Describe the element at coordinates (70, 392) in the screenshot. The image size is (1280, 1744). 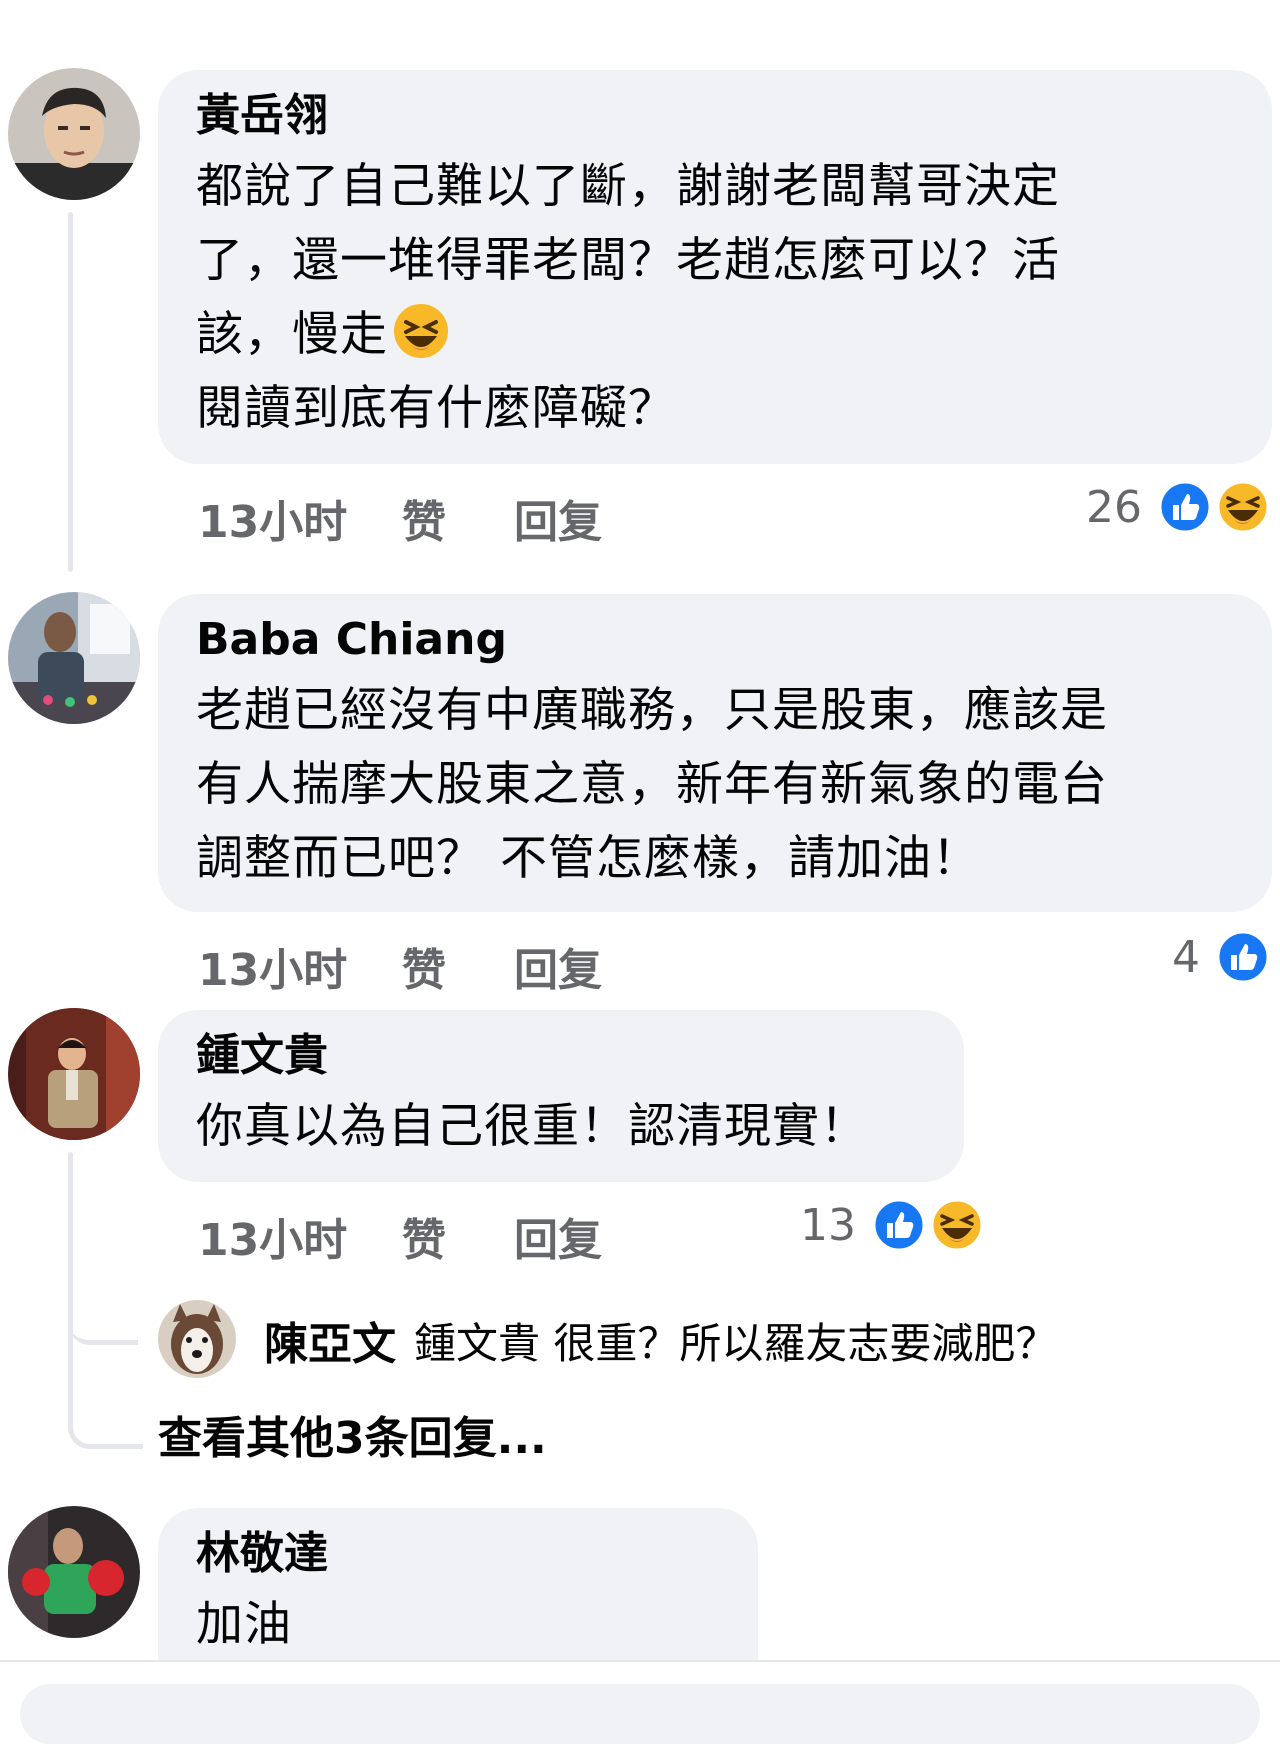
I see `thread-line` at that location.